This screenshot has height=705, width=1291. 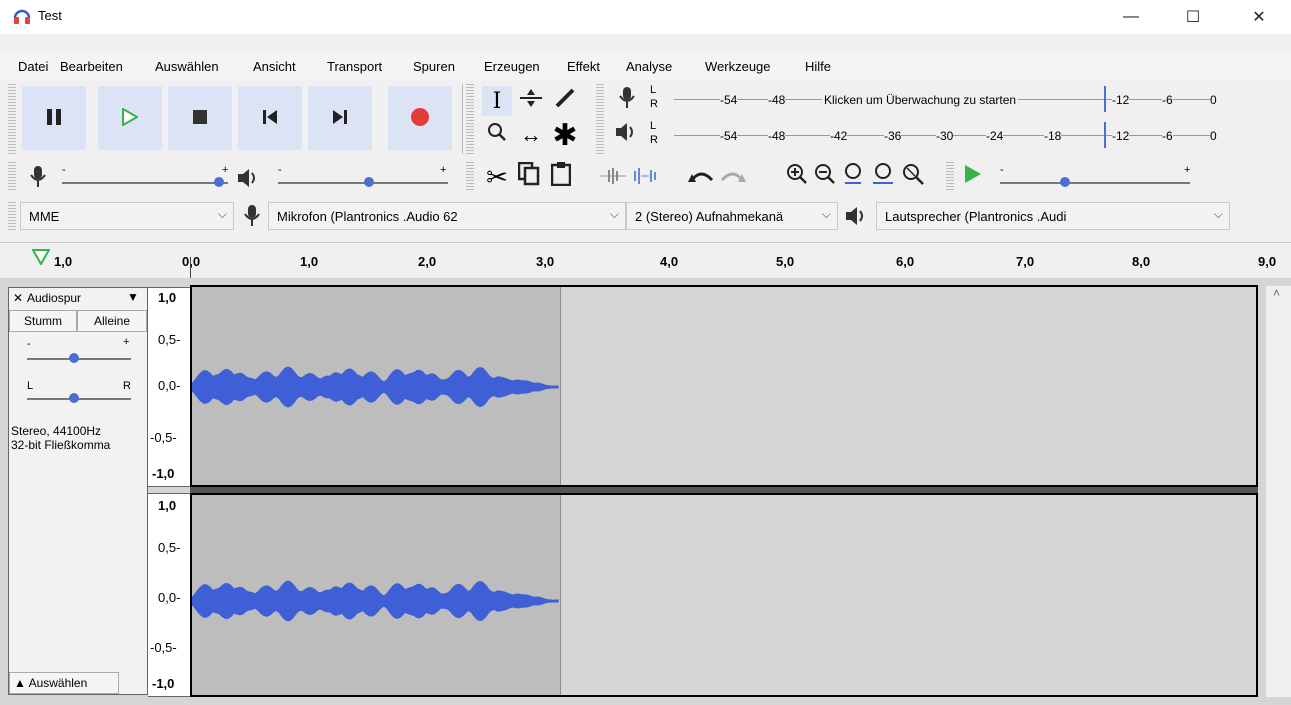 What do you see at coordinates (33, 66) in the screenshot?
I see `menu-datei: Datei` at bounding box center [33, 66].